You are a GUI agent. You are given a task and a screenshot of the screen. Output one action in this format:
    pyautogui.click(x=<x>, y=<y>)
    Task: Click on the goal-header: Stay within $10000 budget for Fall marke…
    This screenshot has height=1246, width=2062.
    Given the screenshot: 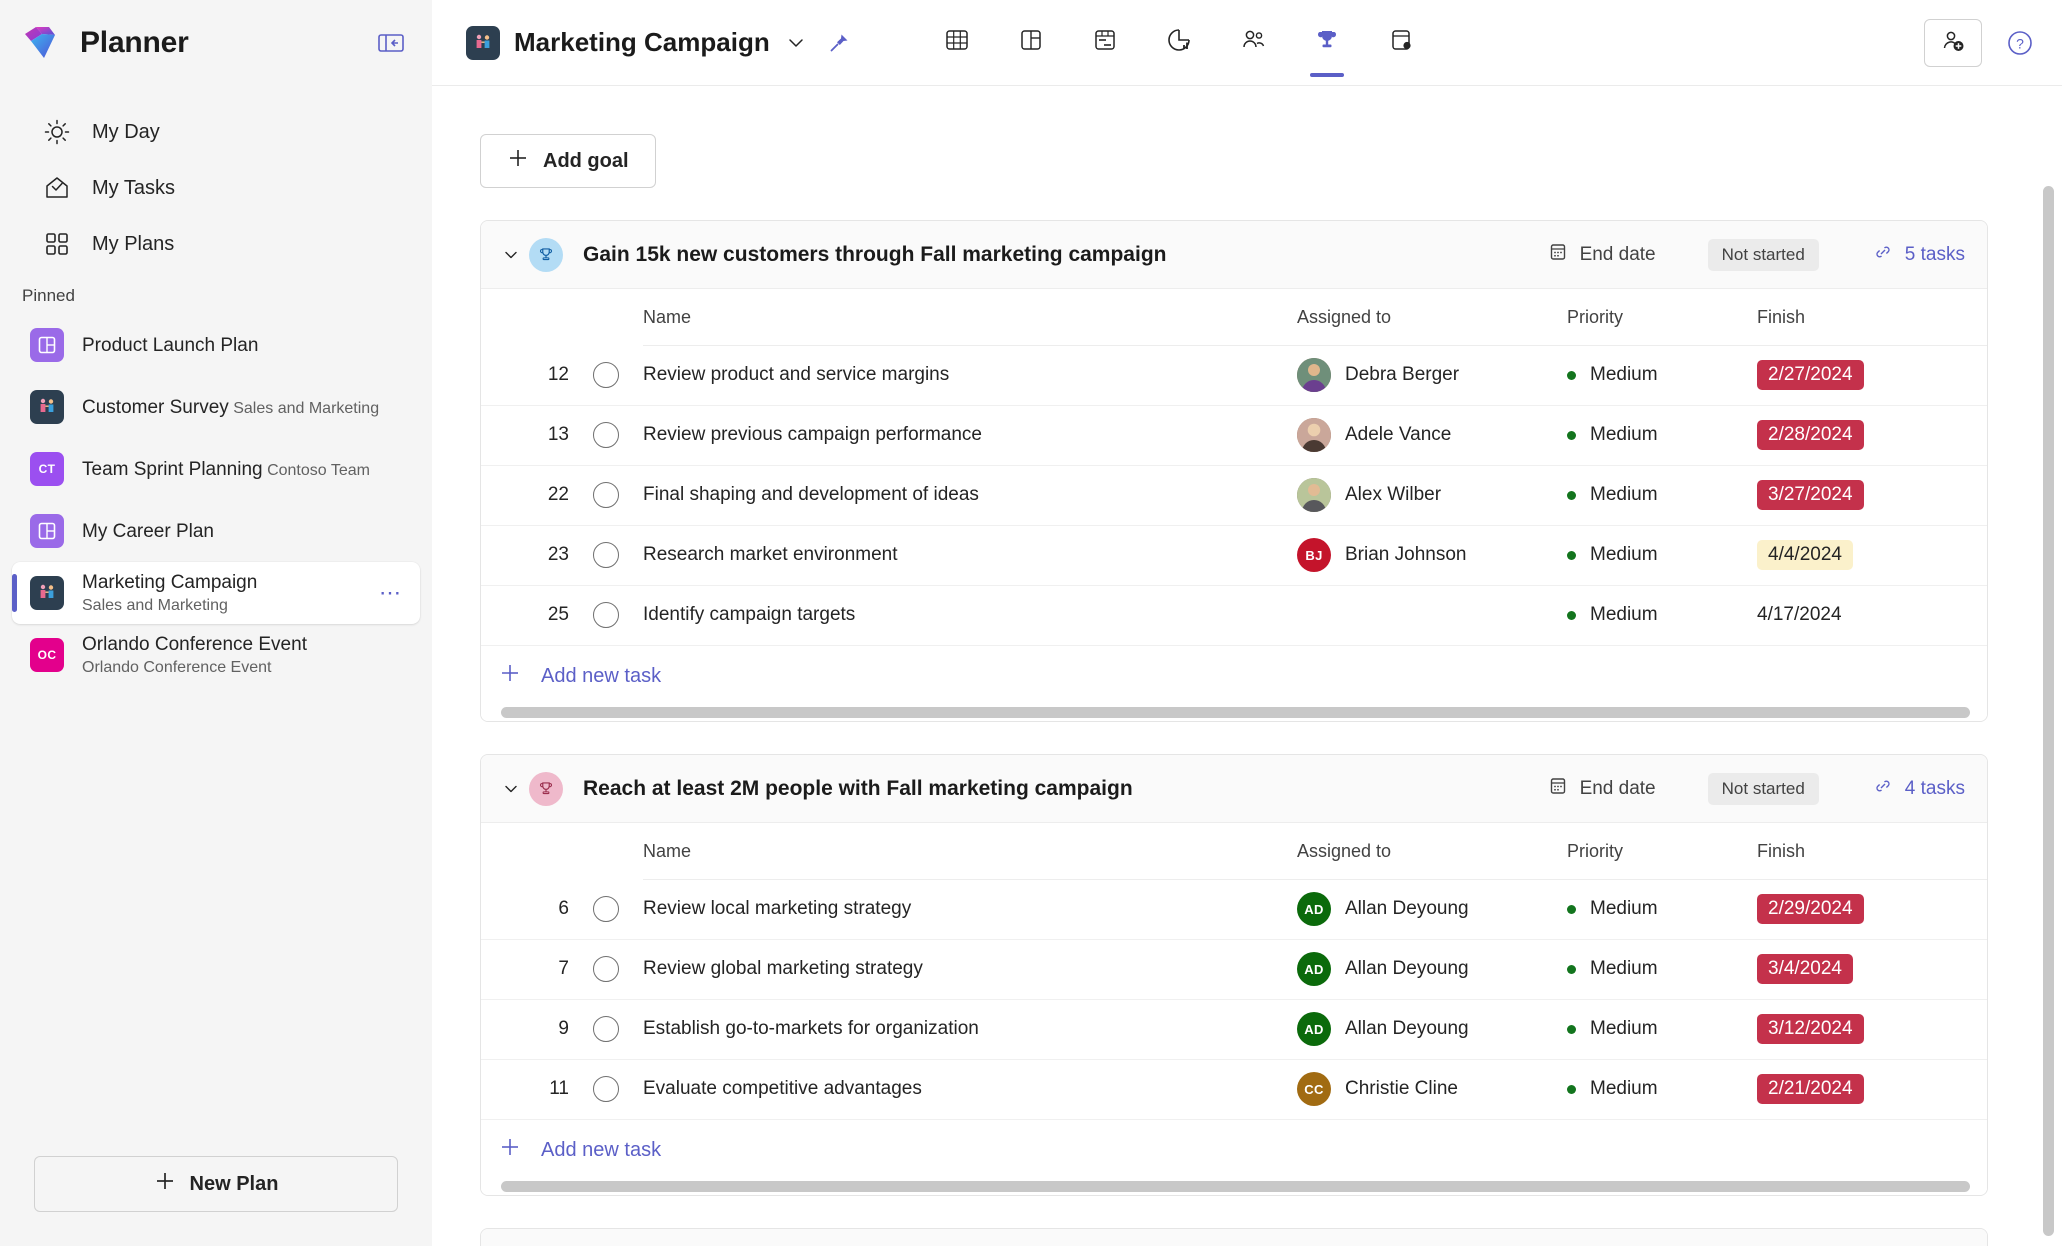 What is the action you would take?
    pyautogui.click(x=1234, y=1237)
    